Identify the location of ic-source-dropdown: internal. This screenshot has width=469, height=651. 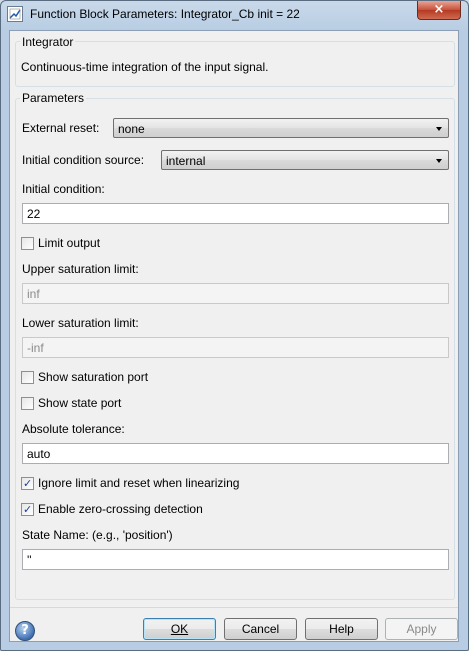
(305, 160).